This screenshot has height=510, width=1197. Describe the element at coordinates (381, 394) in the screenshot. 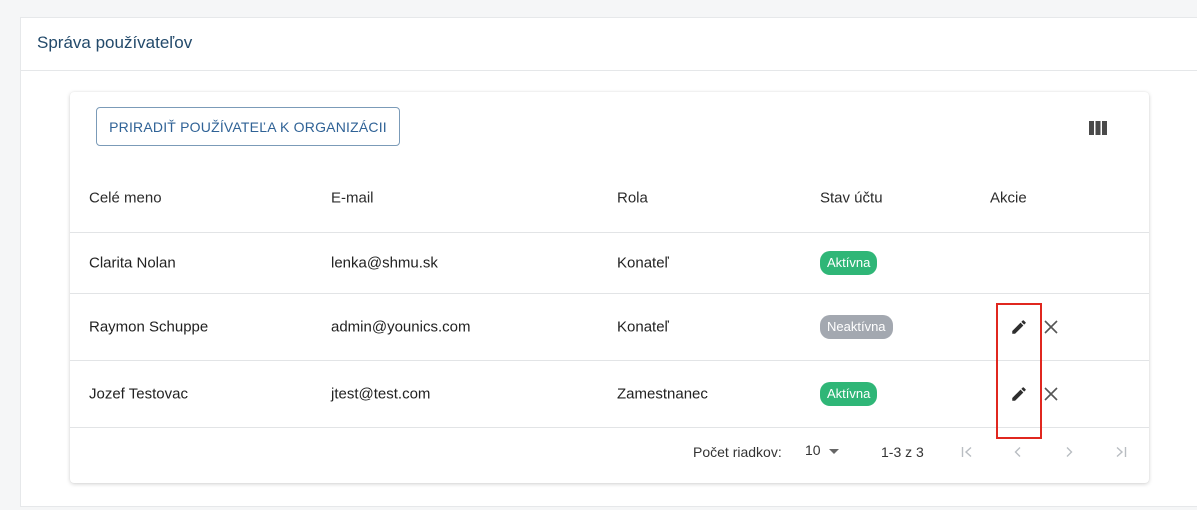

I see `cell-email: jtest@test.com` at that location.